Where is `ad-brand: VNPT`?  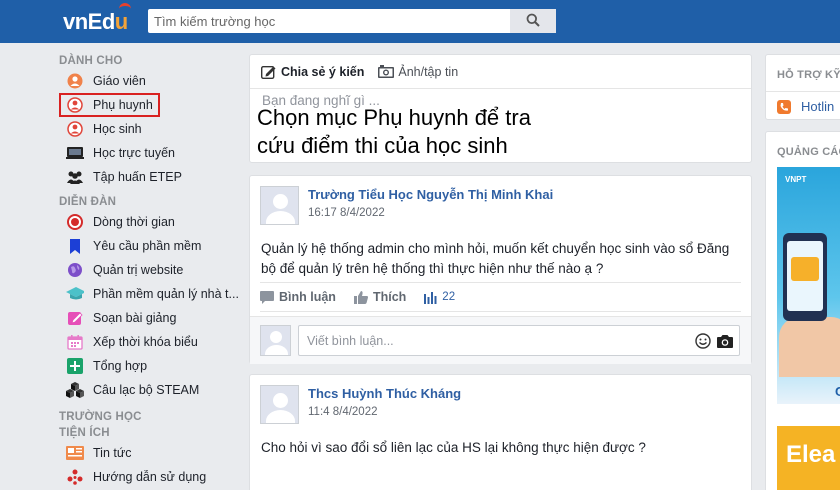 ad-brand: VNPT is located at coordinates (796, 179).